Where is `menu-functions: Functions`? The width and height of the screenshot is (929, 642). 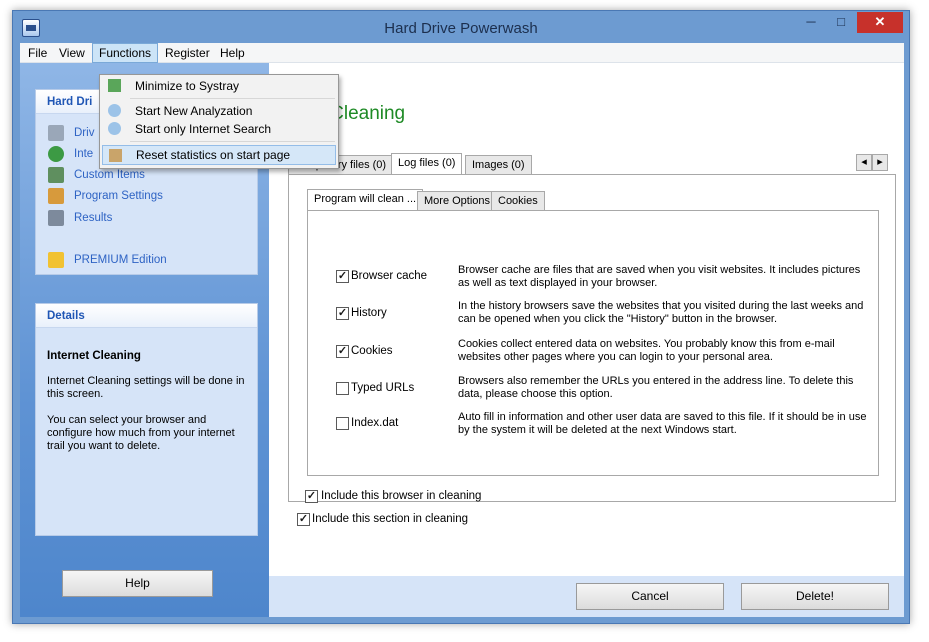 menu-functions: Functions is located at coordinates (125, 53).